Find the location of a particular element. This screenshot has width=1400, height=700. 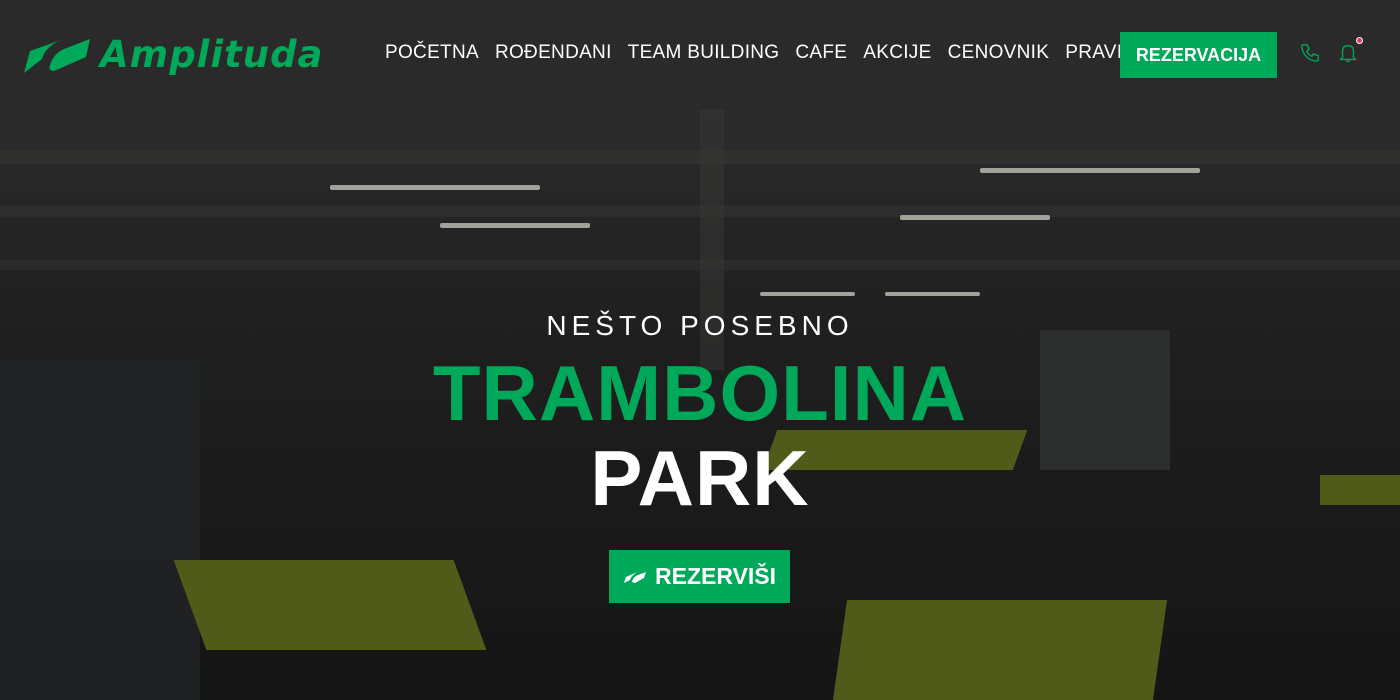

hero-kicker: NEŠTO POSEBNO is located at coordinates (700, 325).